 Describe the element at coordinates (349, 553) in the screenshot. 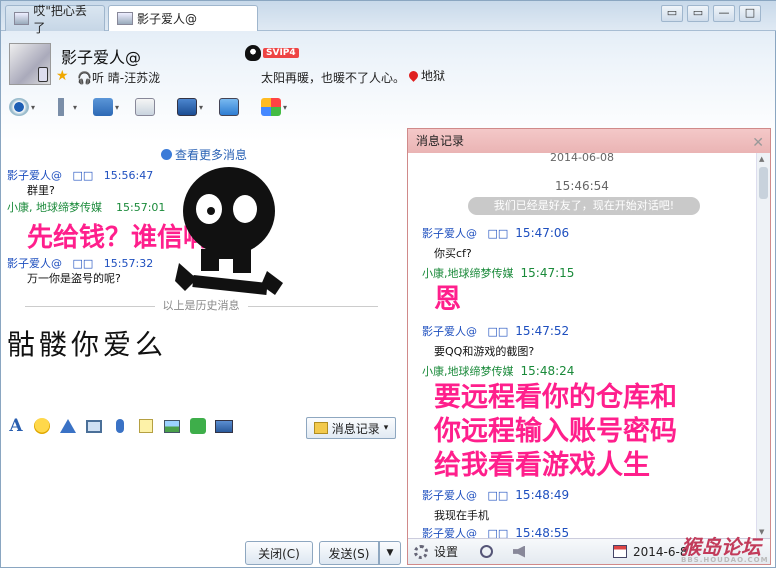

I see `send-button: 发送(S)` at that location.